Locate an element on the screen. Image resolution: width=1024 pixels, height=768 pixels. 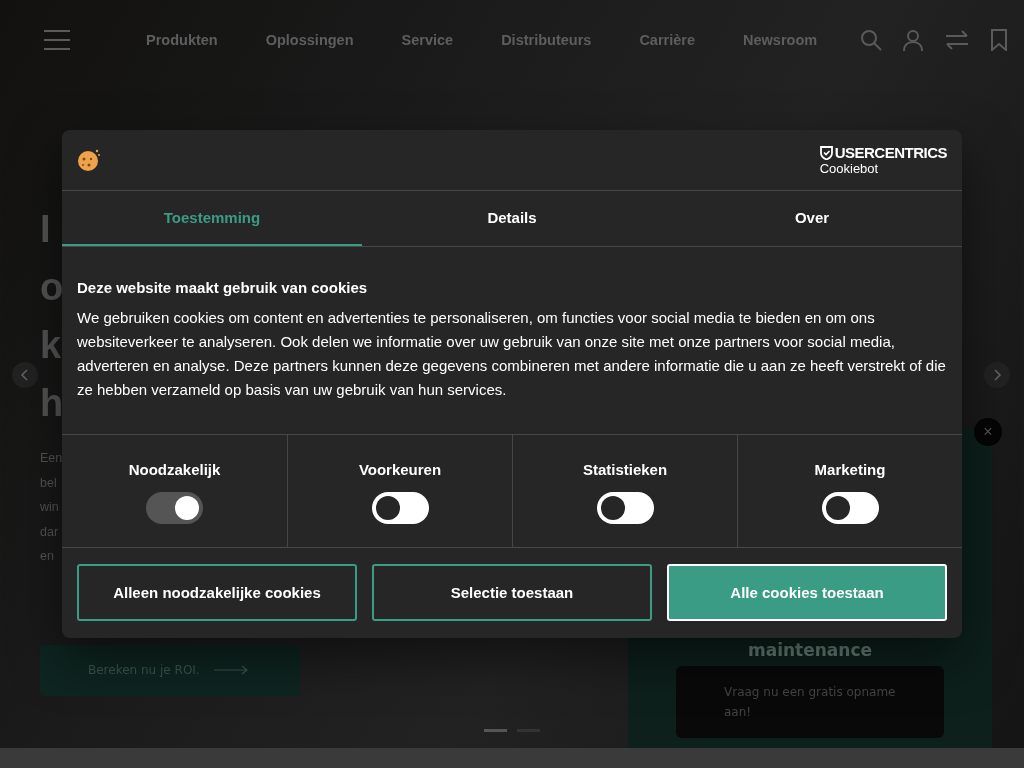
category-label: Noodzakelijk is located at coordinates (174, 469).